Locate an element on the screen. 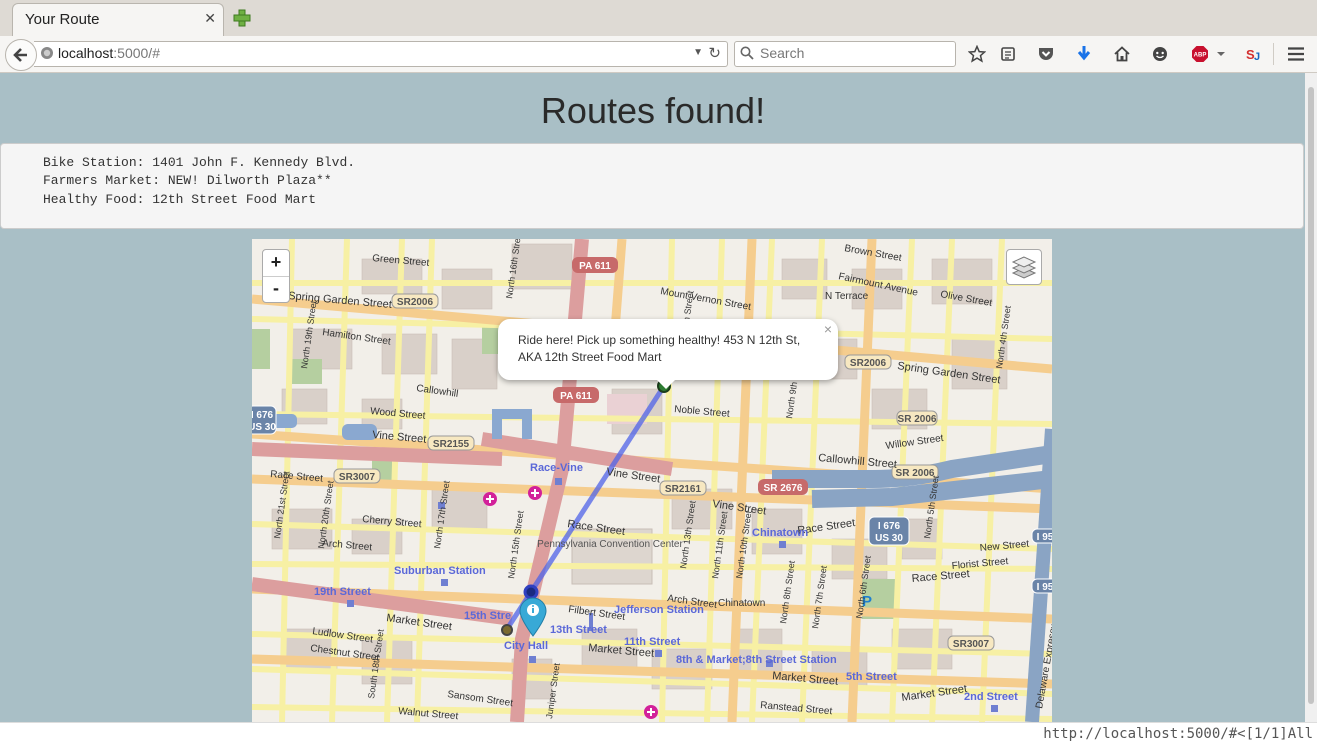  label-19th-station: 19th Street is located at coordinates (342, 592).